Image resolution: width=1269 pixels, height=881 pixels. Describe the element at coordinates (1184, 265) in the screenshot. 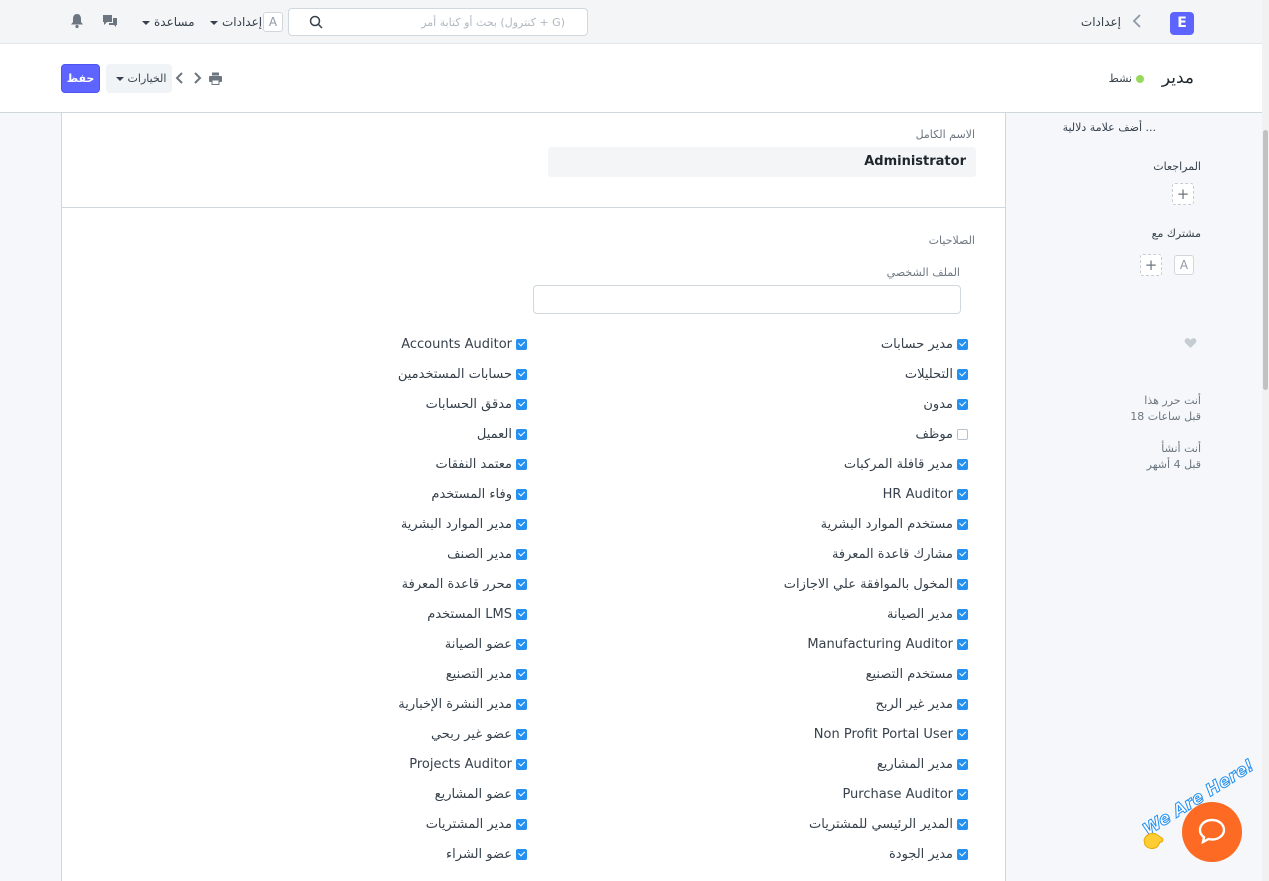

I see `shared-user-avatar: A` at that location.